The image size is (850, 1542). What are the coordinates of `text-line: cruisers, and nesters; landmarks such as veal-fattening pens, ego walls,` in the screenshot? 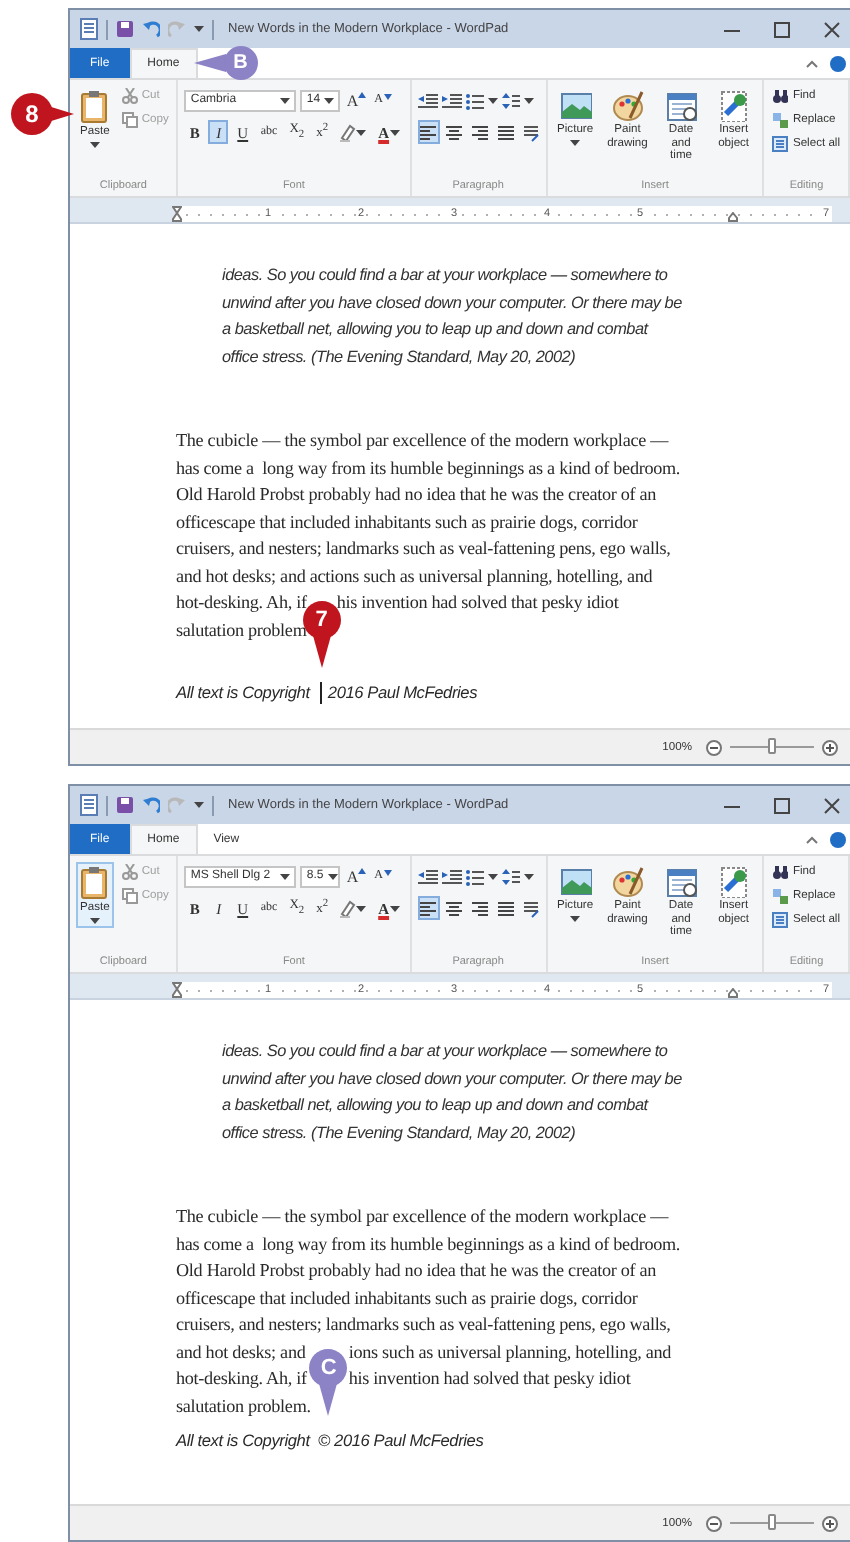 It's located at (423, 1325).